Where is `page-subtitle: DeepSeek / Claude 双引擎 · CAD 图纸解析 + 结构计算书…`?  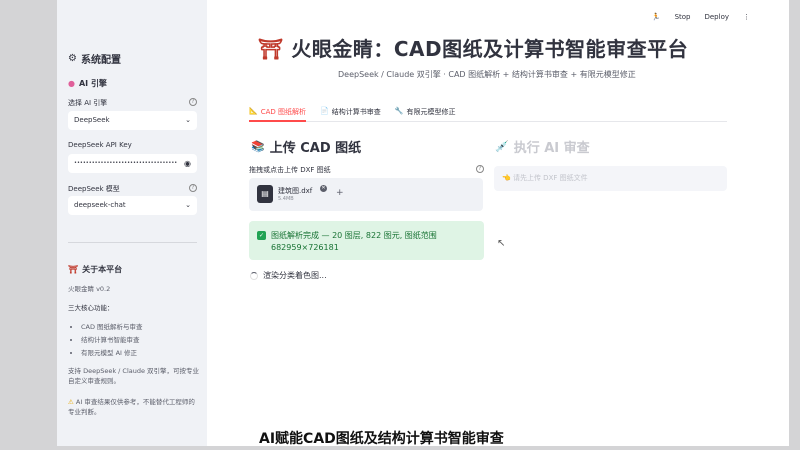
page-subtitle: DeepSeek / Claude 双引擎 · CAD 图纸解析 + 结构计算书… is located at coordinates (487, 74).